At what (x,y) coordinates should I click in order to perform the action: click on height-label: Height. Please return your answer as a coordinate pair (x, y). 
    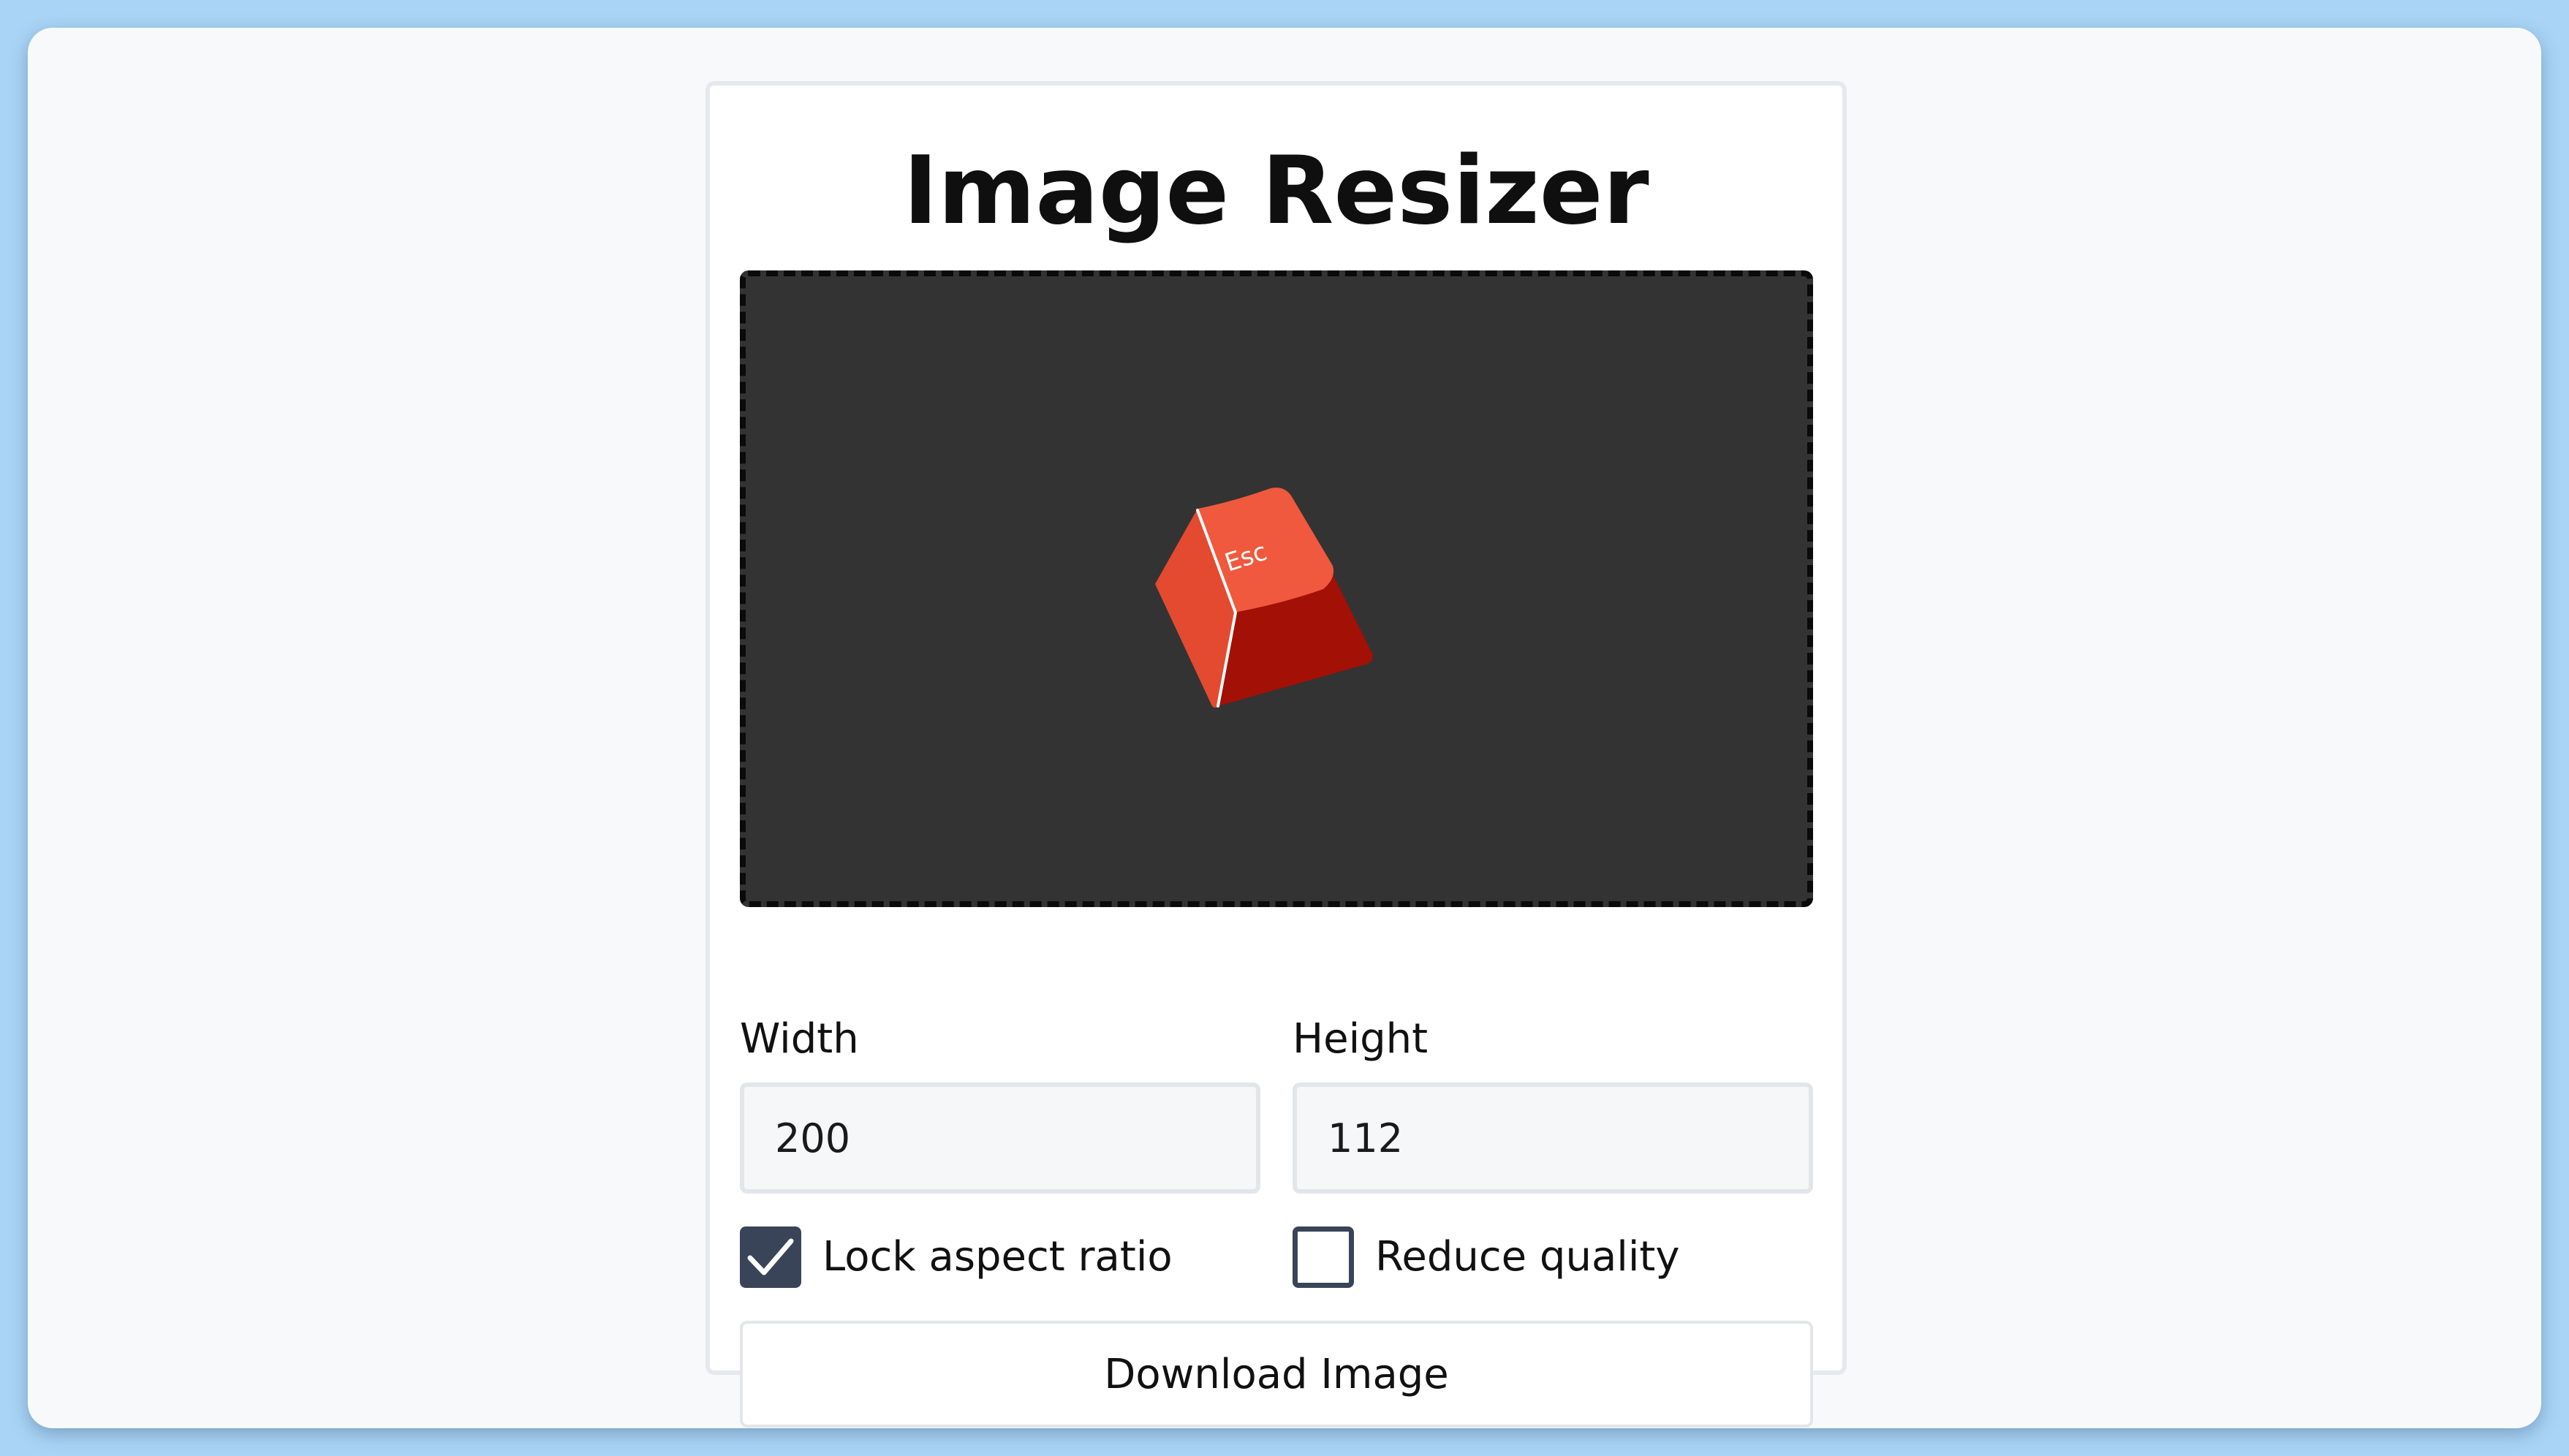
    Looking at the image, I should click on (1361, 1039).